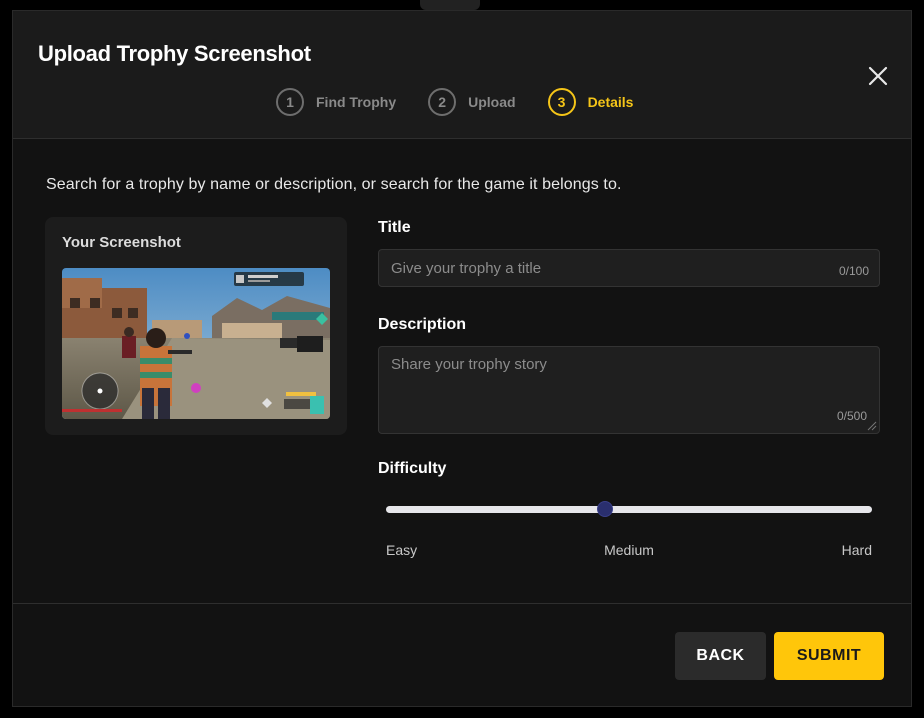 The image size is (924, 718). What do you see at coordinates (492, 102) in the screenshot?
I see `step-label: Upload` at bounding box center [492, 102].